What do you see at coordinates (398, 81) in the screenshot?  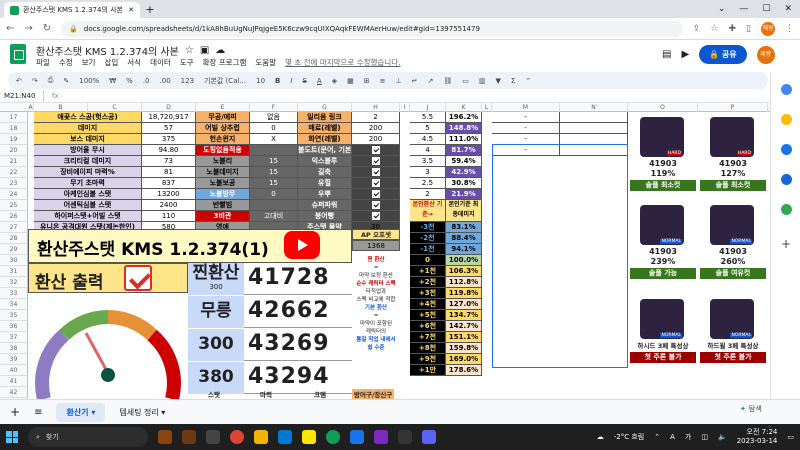 I see `valign-icon: ⊥` at bounding box center [398, 81].